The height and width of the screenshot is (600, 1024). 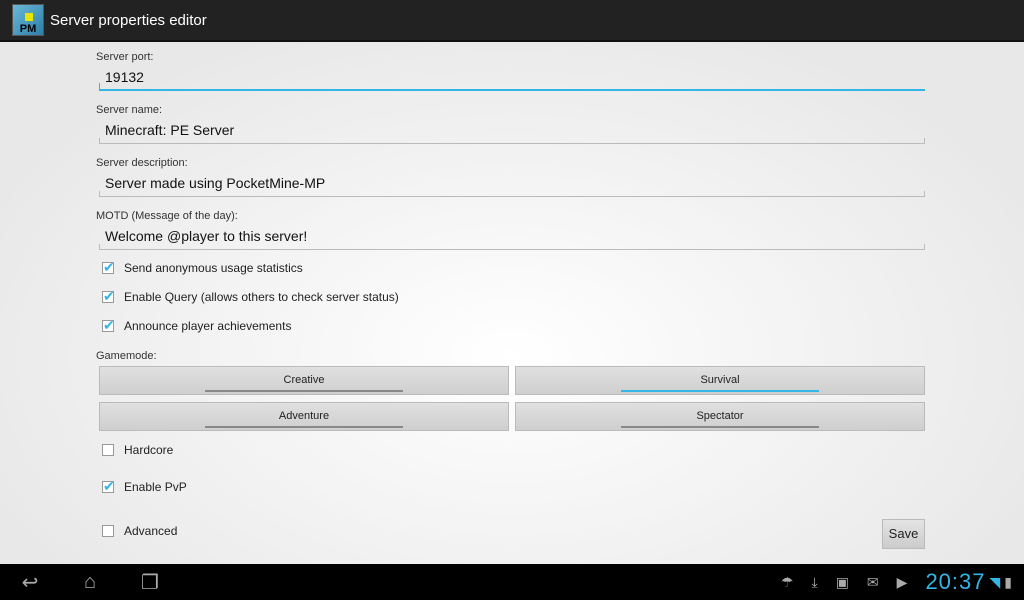 I want to click on advanced-checkbox: Advanced, so click(x=139, y=531).